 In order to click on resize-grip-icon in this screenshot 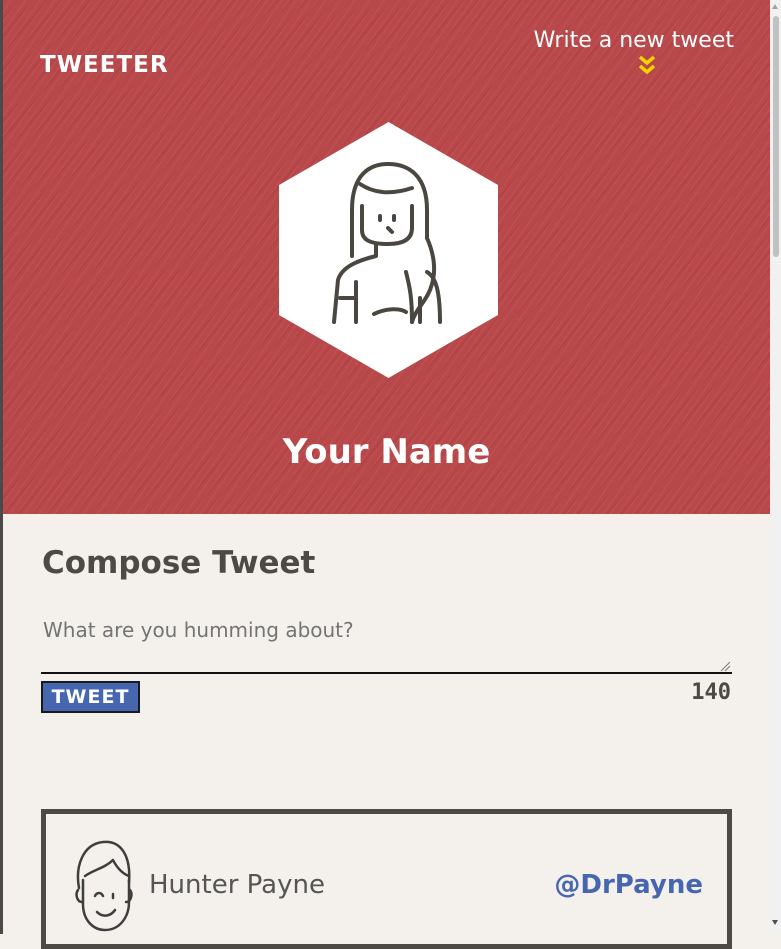, I will do `click(725, 666)`.